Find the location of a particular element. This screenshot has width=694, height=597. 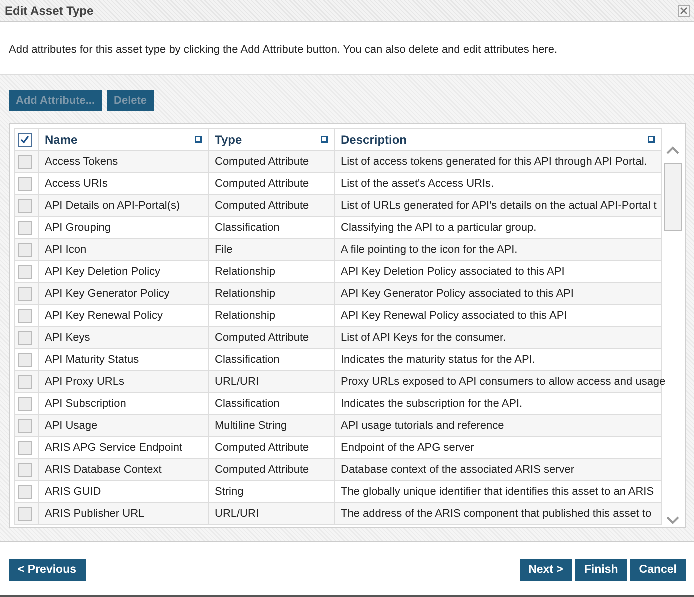

scroll-up-icon is located at coordinates (673, 150).